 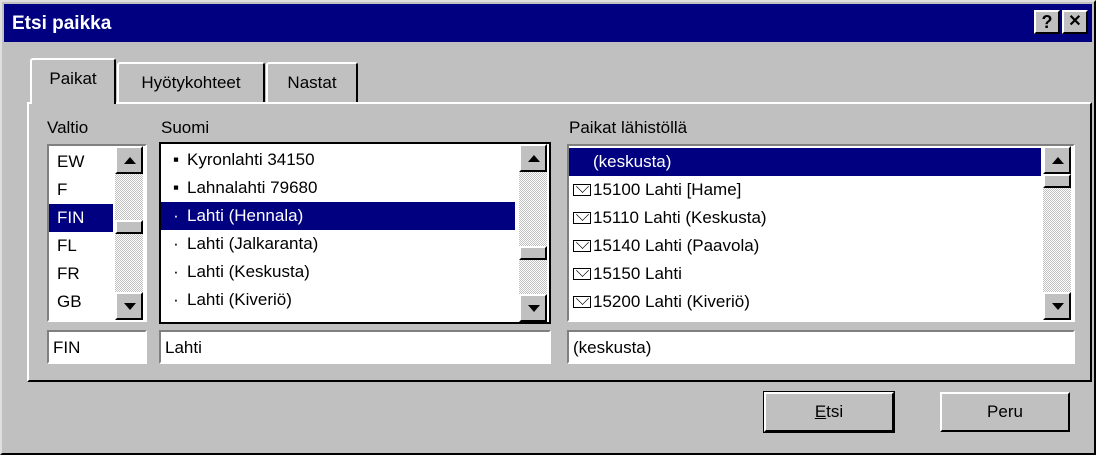 What do you see at coordinates (81, 218) in the screenshot?
I see `country-list-item: FIN` at bounding box center [81, 218].